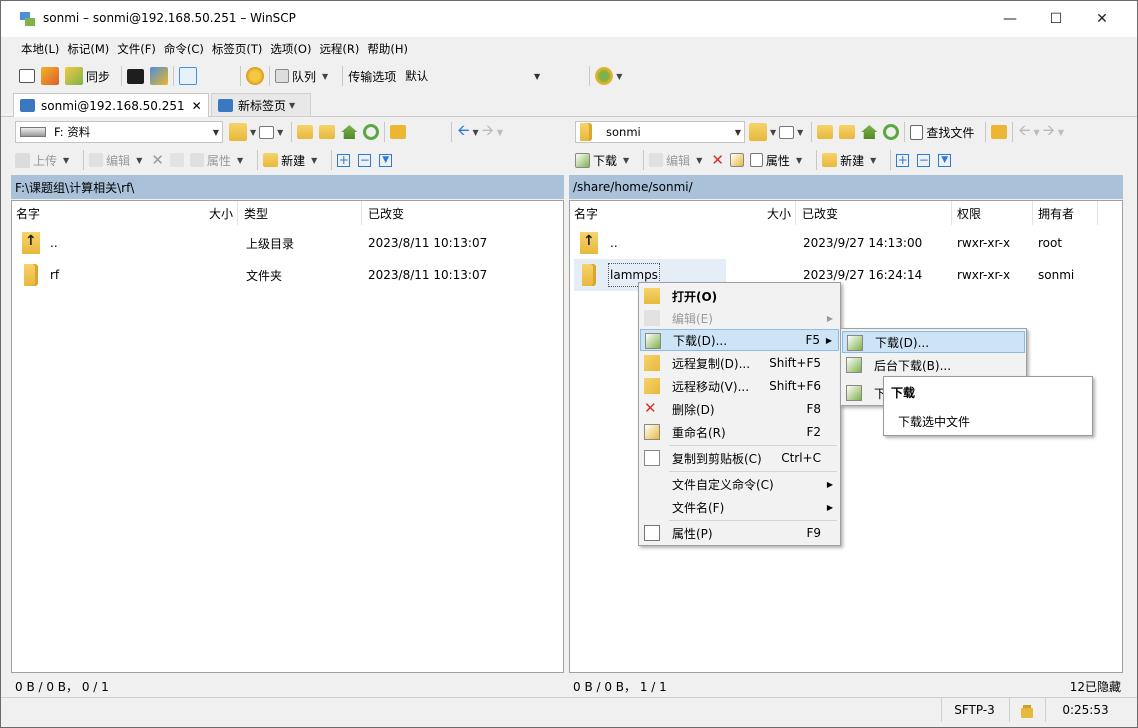 The width and height of the screenshot is (1138, 728). What do you see at coordinates (119, 132) in the screenshot?
I see `local-drive-select: F: 资料 ▼` at bounding box center [119, 132].